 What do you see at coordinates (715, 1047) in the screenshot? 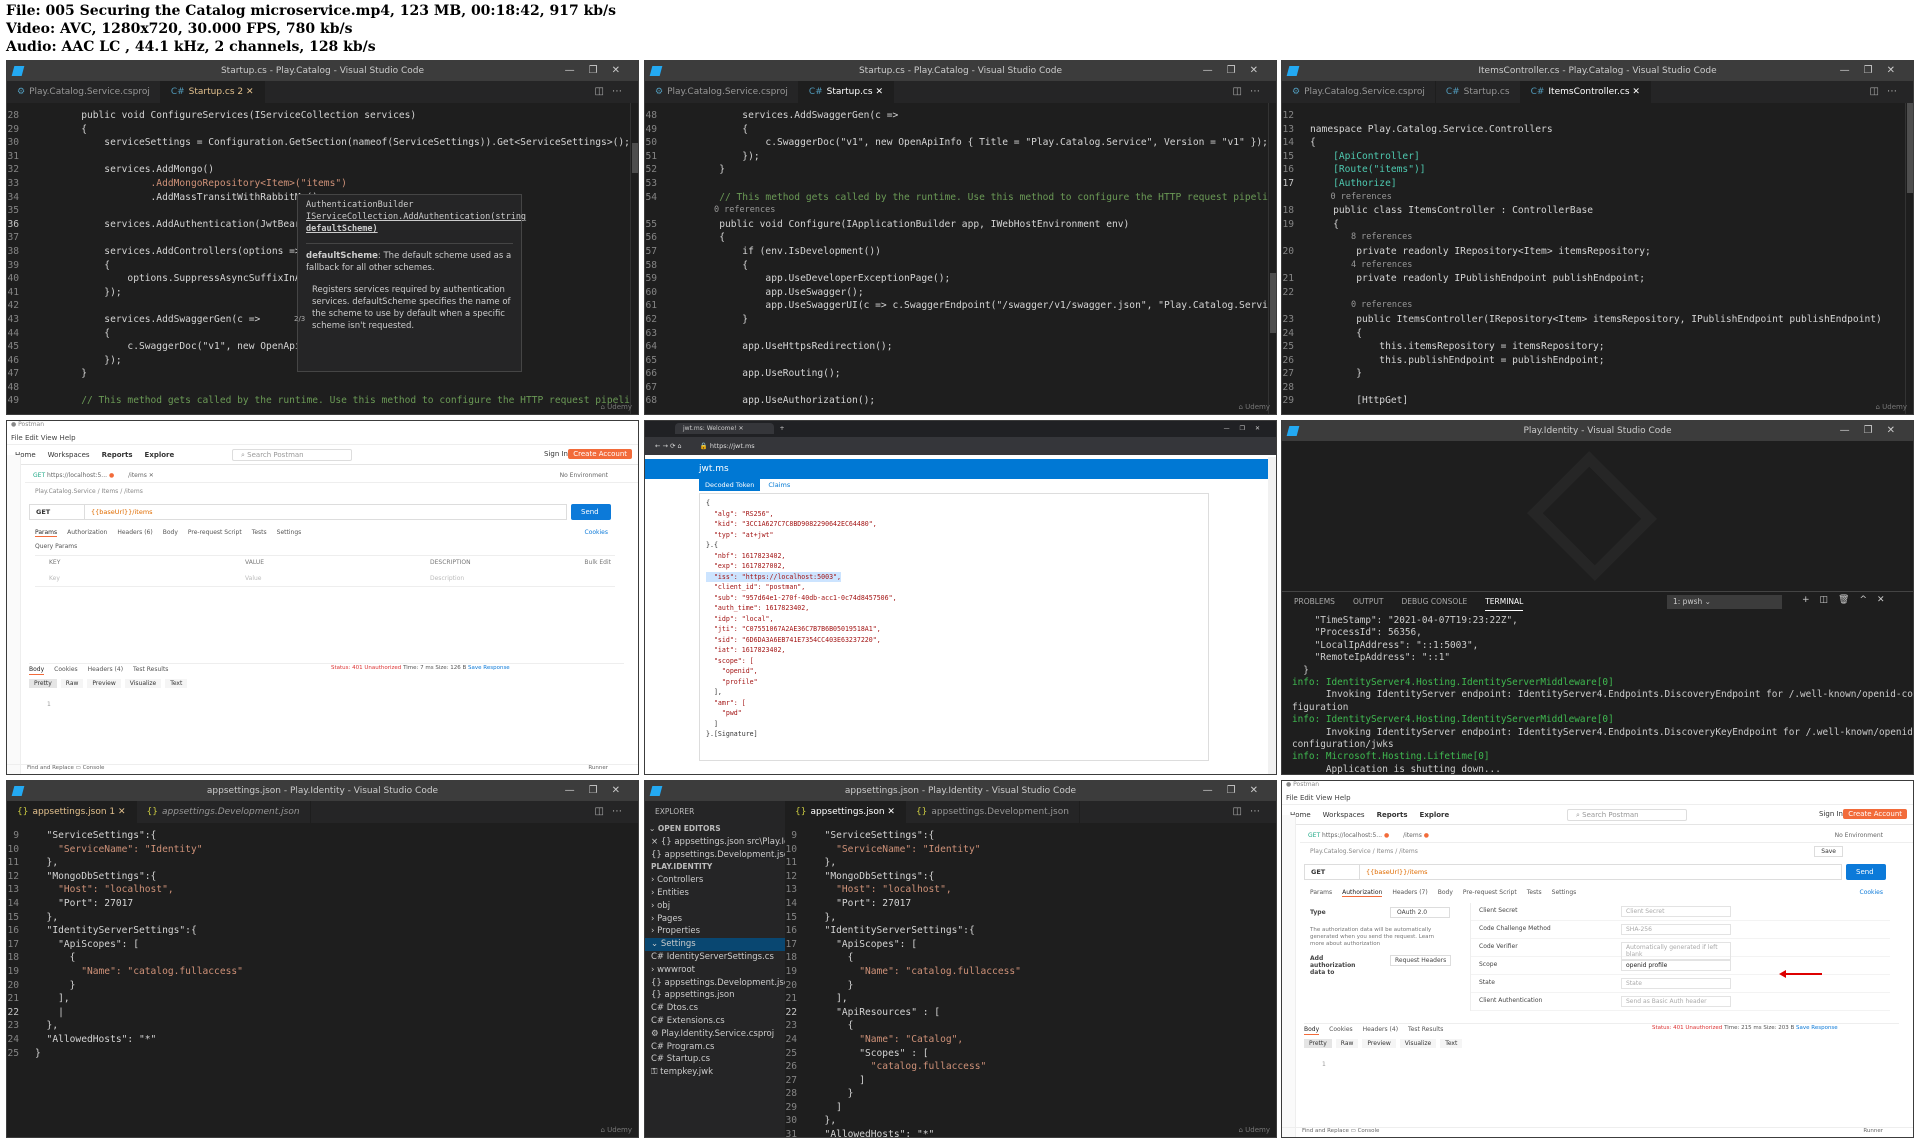
I see `tree-item: C# Program.cs` at bounding box center [715, 1047].